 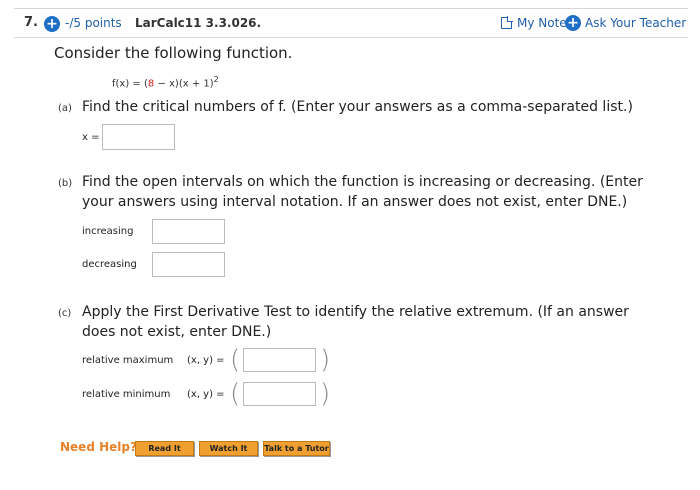 I want to click on increasing-input, so click(x=188, y=231).